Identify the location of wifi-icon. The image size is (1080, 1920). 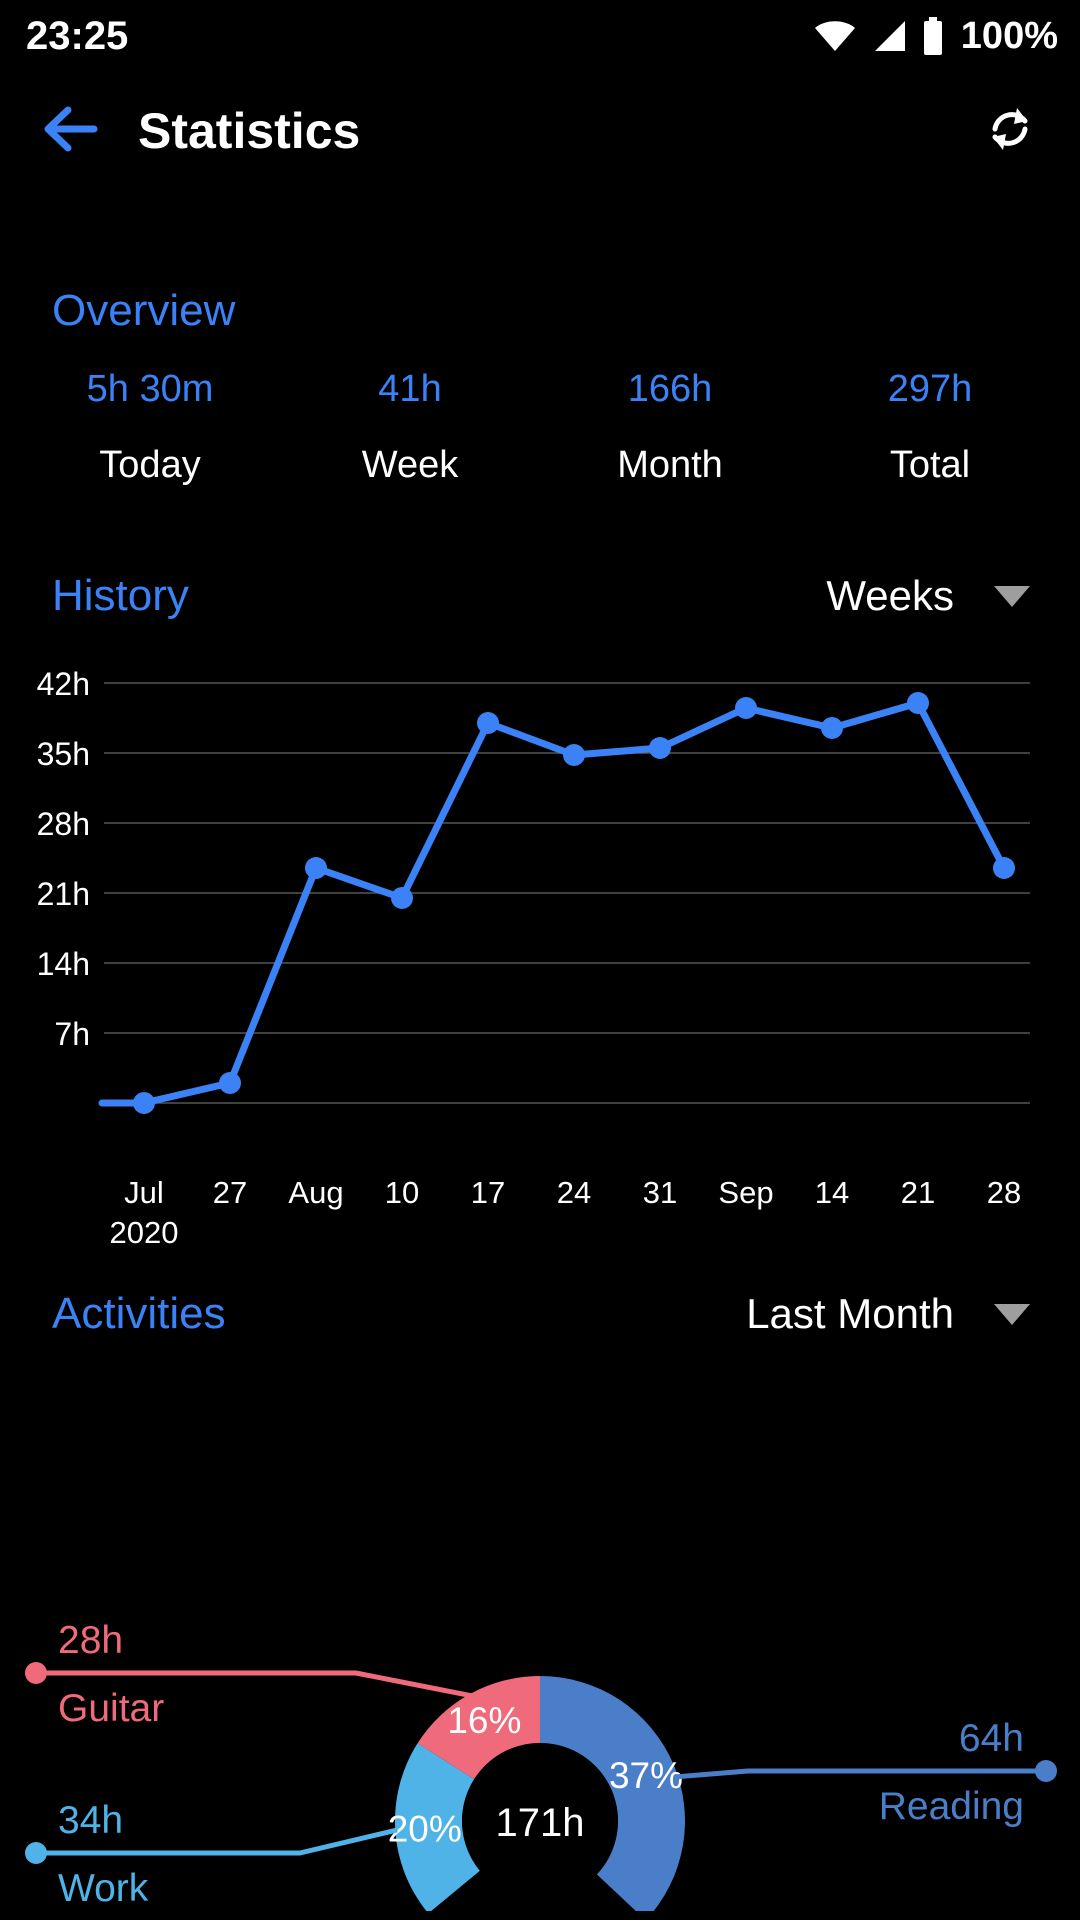
(835, 36).